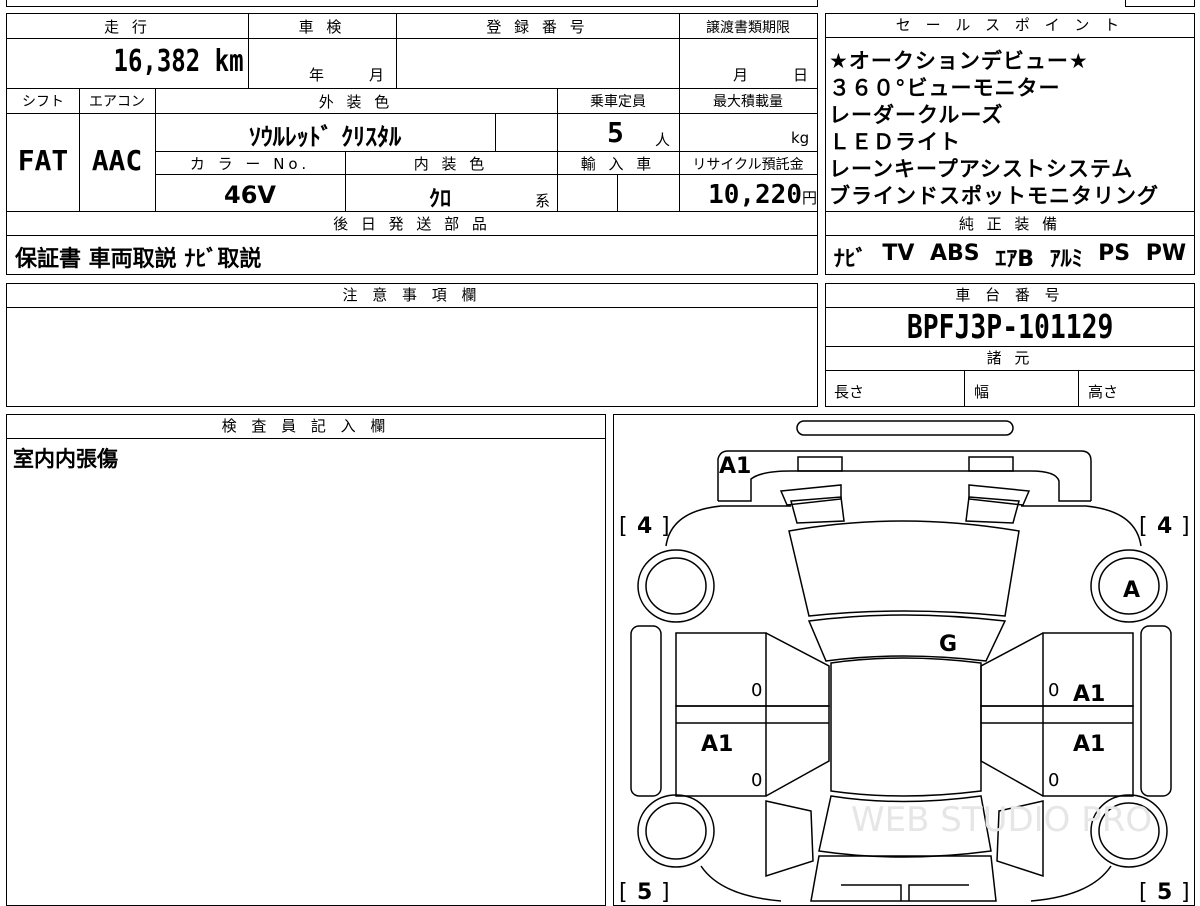 The width and height of the screenshot is (1200, 906). I want to click on max-load-unit: kg, so click(800, 138).